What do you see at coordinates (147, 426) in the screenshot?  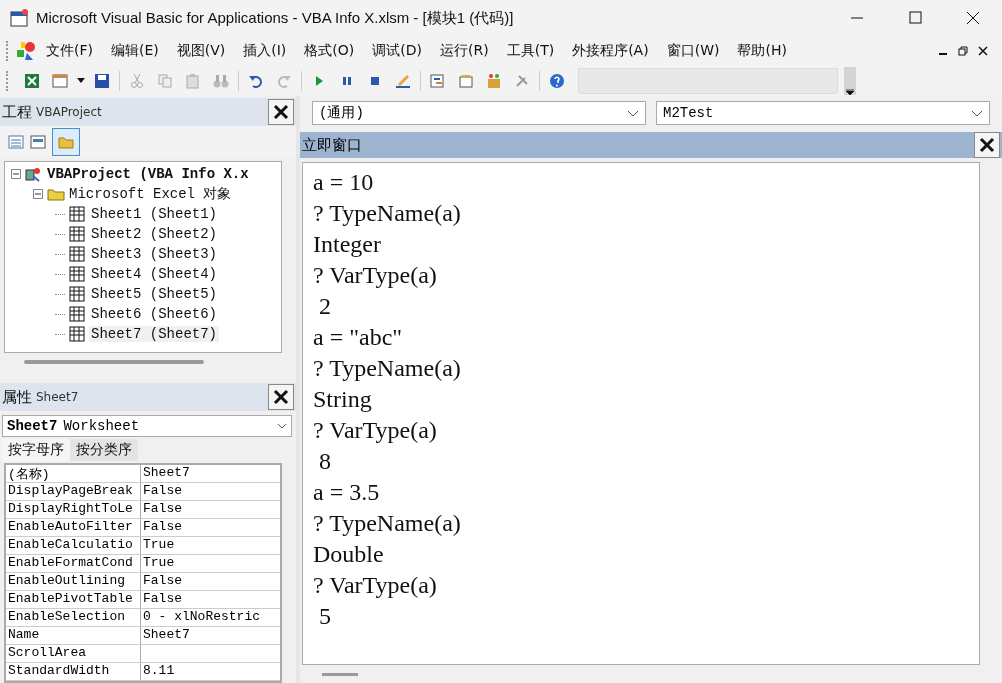 I see `object-dropdown: Sheet7 Worksheet` at bounding box center [147, 426].